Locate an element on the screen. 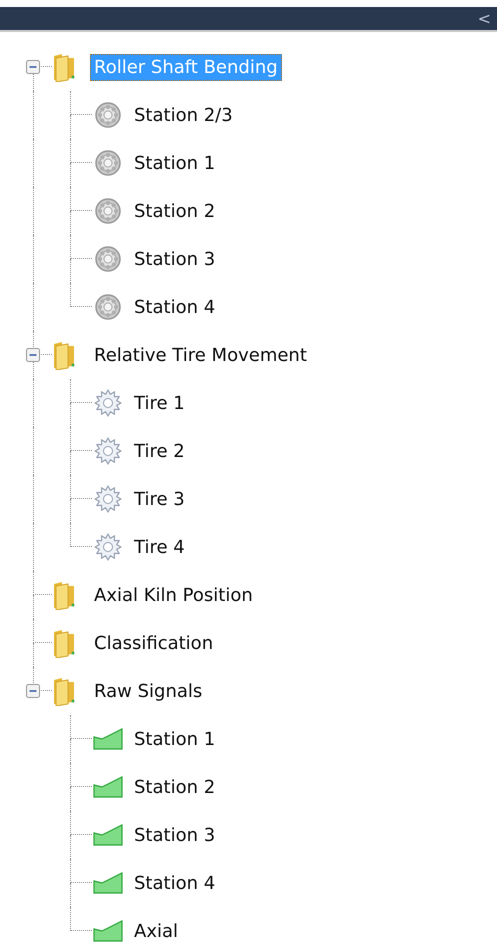  tree-item-label: Tire 3 is located at coordinates (159, 499).